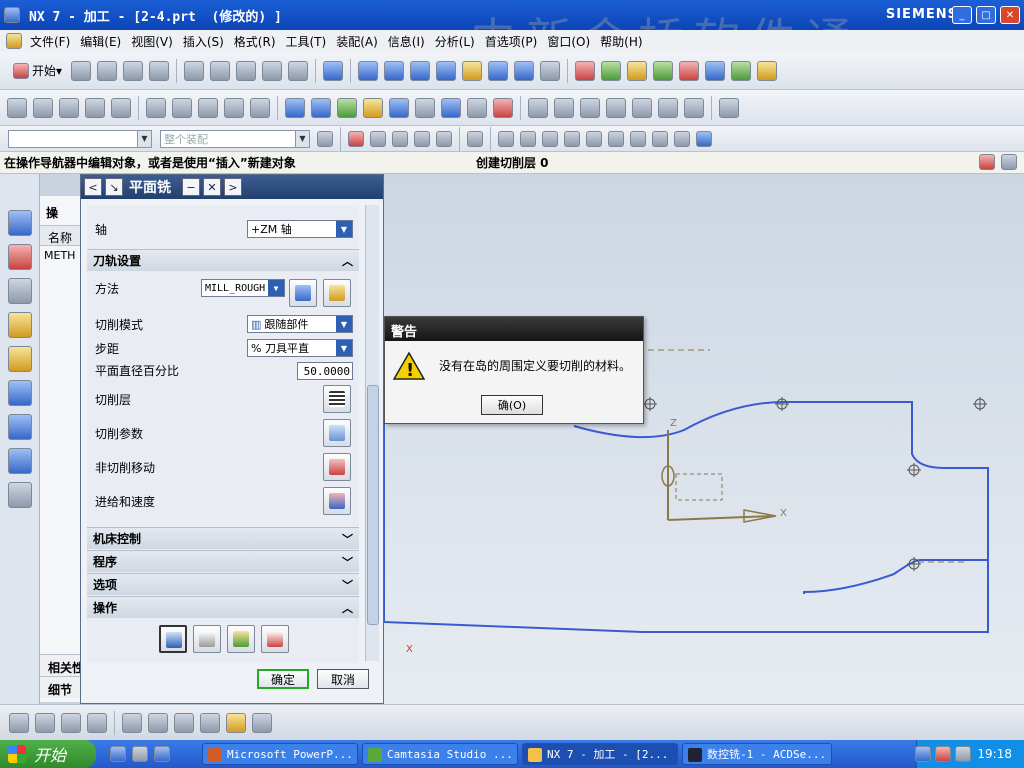 Image resolution: width=1024 pixels, height=768 pixels. Describe the element at coordinates (223, 538) in the screenshot. I see `section-machine-control: 机床控制 ﹀` at that location.